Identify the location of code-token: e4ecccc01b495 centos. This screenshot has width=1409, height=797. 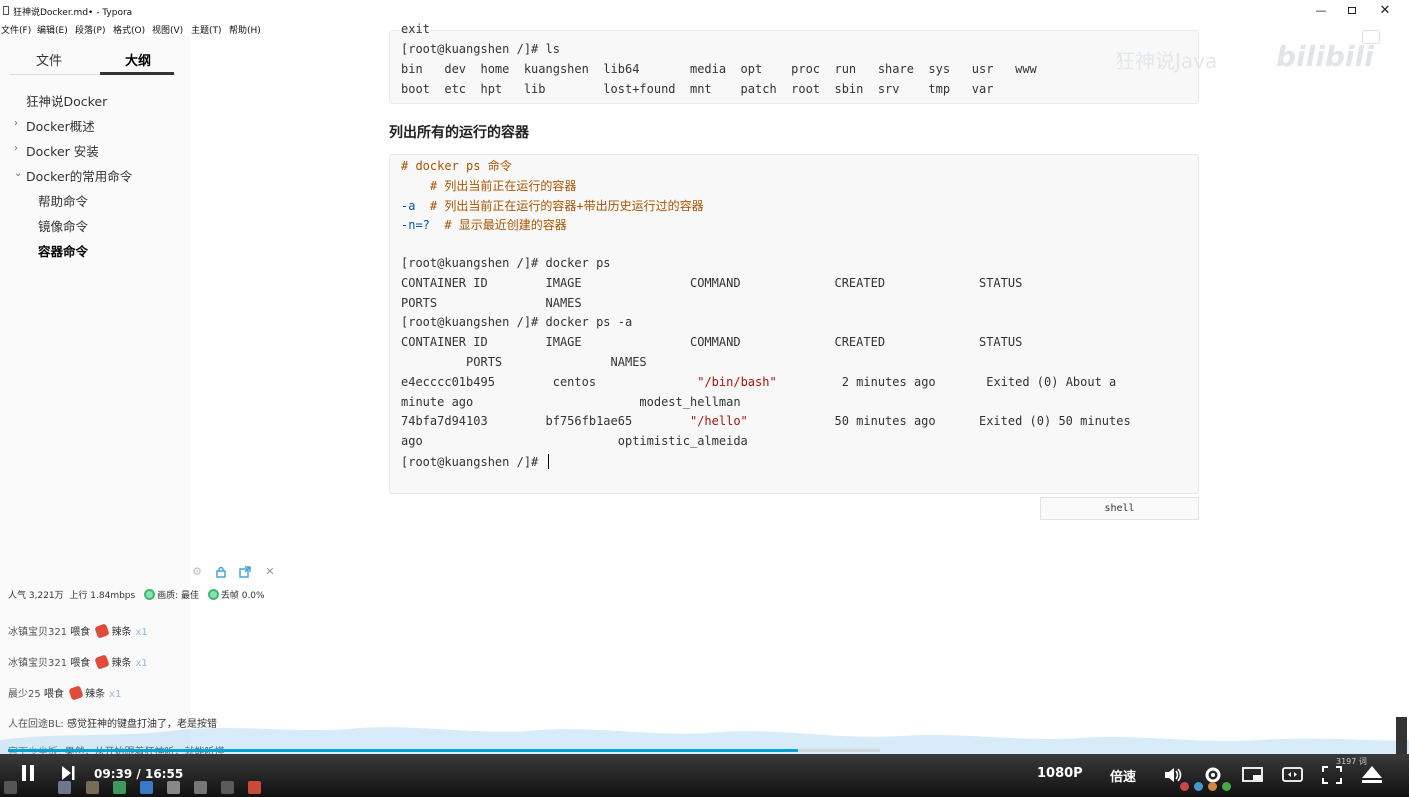
(549, 381).